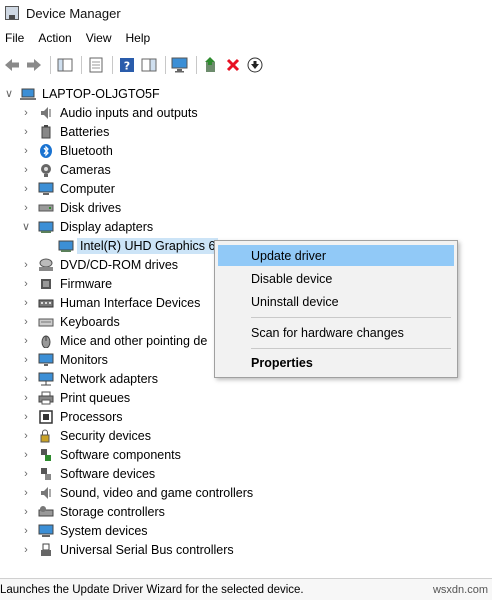 The height and width of the screenshot is (600, 492). Describe the element at coordinates (336, 362) in the screenshot. I see `properties-menu-item: Properties` at that location.